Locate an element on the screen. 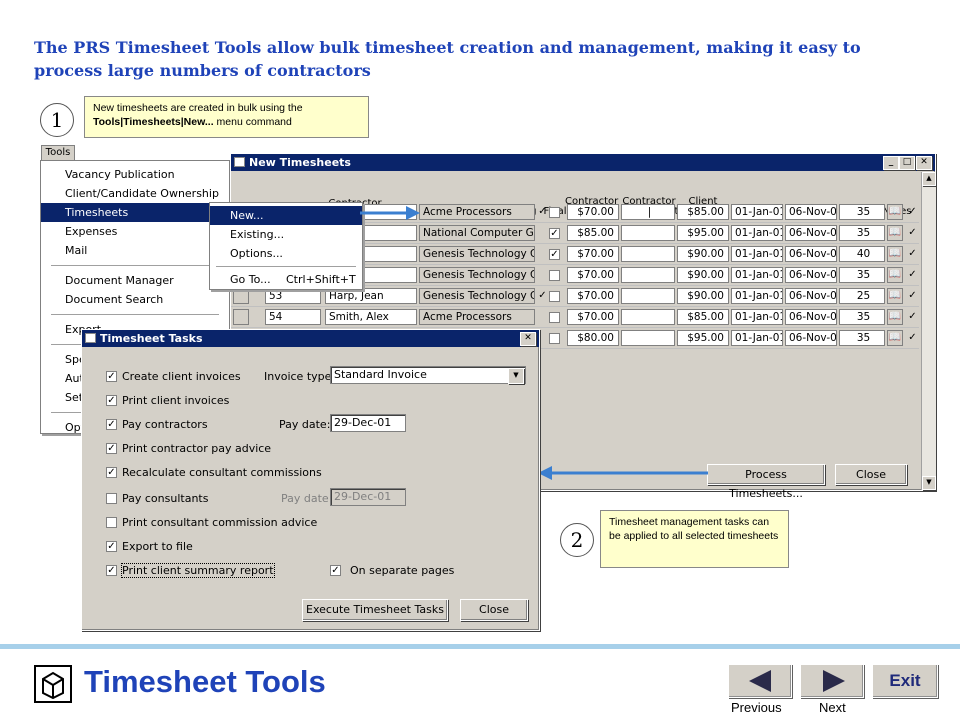 This screenshot has width=960, height=720. vacancy-id-cell: 54 is located at coordinates (293, 317).